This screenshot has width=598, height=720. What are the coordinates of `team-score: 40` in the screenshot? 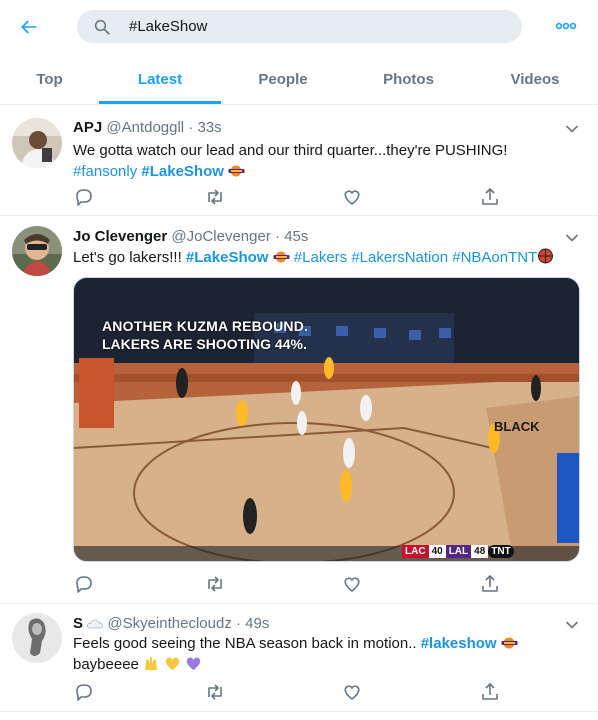 It's located at (437, 551).